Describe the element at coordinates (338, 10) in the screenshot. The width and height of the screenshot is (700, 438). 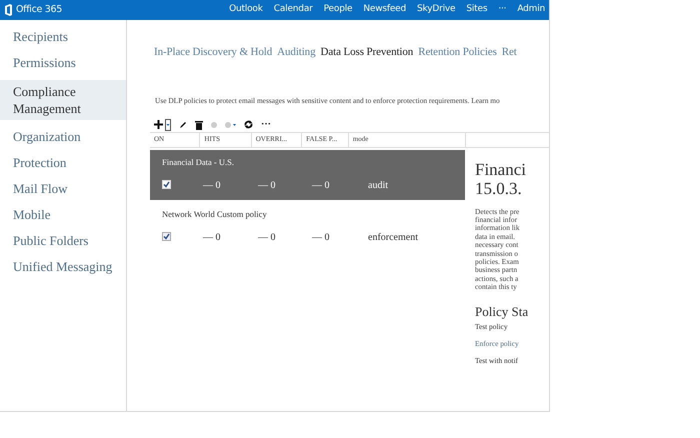
I see `nav-link: People` at that location.